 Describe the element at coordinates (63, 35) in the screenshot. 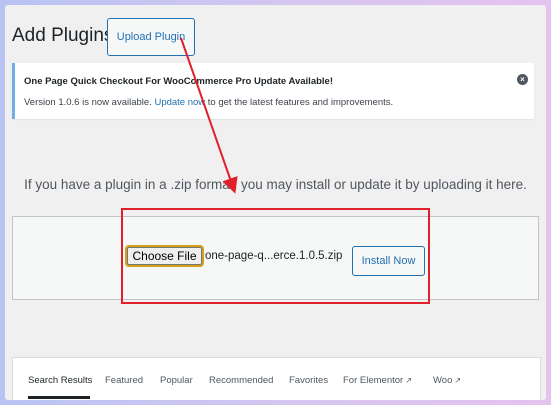

I see `page-title: Add Plugins` at that location.